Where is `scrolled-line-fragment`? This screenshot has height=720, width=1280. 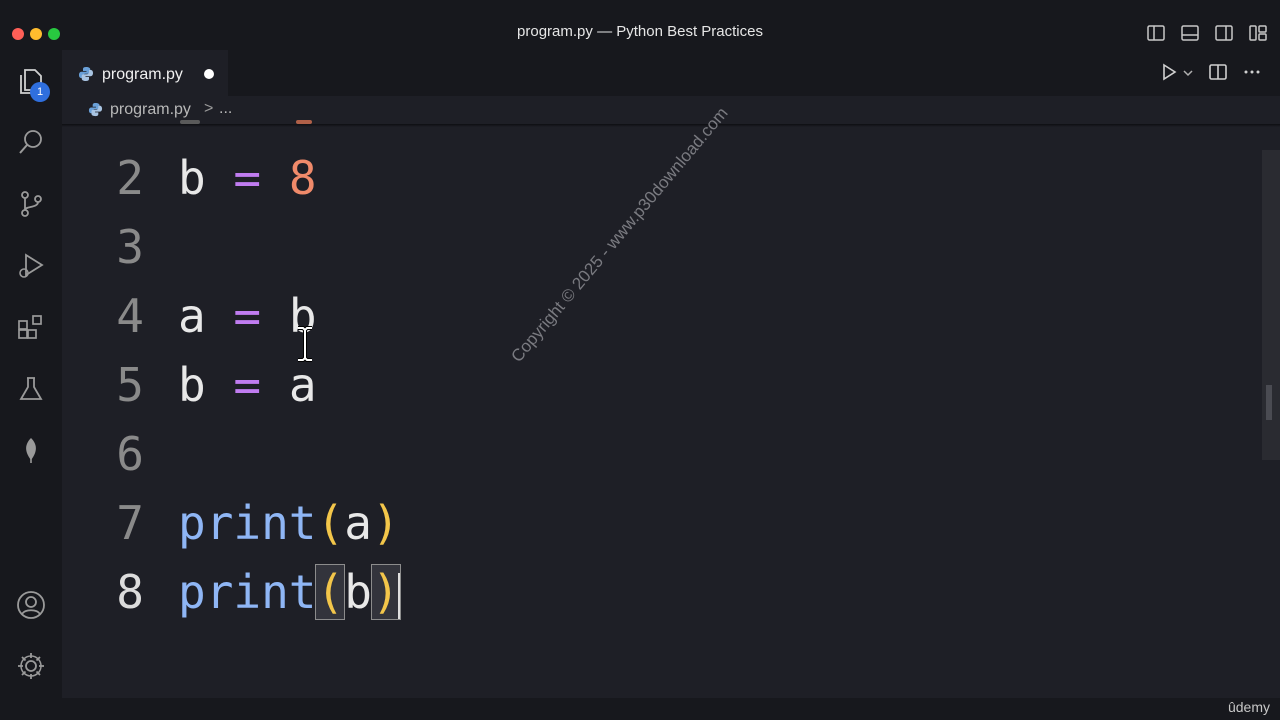
scrolled-line-fragment is located at coordinates (195, 122).